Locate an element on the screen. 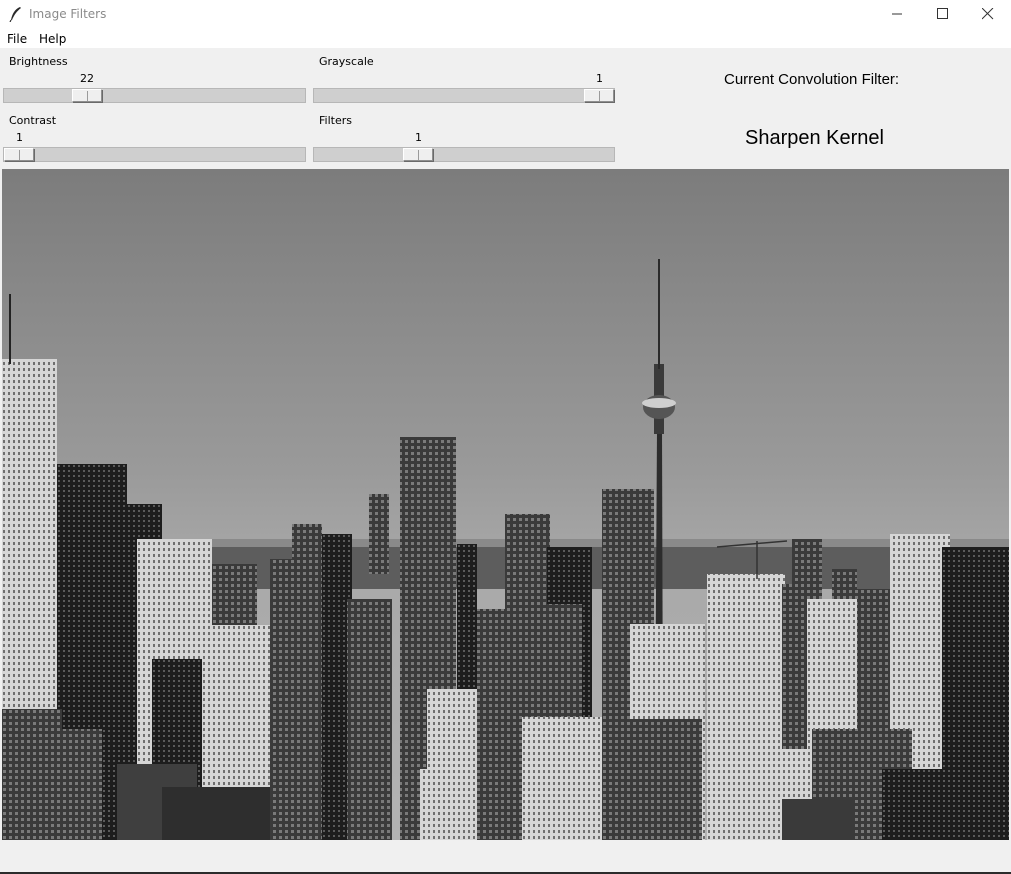  close-button is located at coordinates (988, 14).